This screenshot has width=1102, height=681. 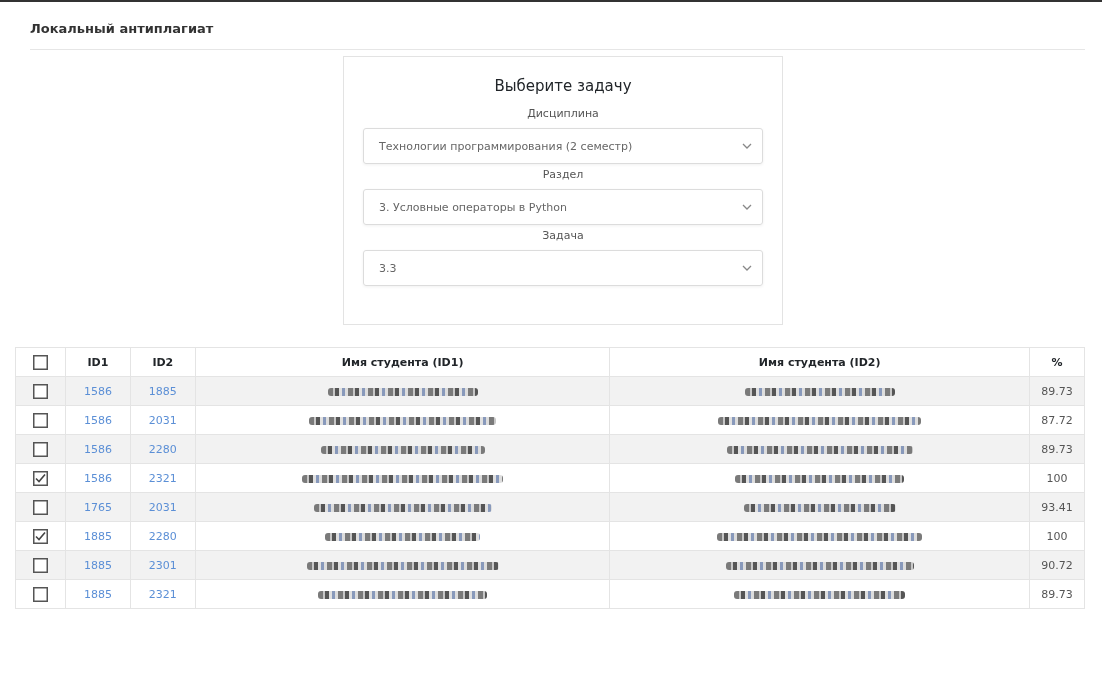 I want to click on field-label: Дисциплина, so click(x=563, y=113).